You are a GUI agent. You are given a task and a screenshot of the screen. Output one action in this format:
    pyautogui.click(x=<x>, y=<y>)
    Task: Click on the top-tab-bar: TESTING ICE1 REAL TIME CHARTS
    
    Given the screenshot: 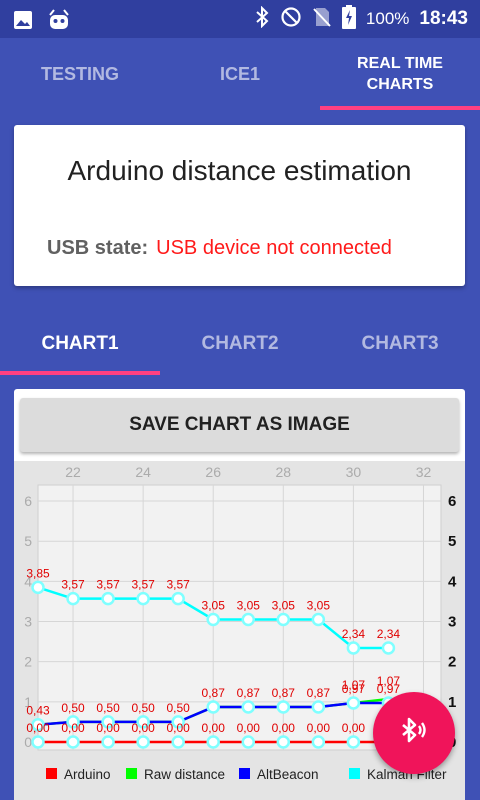 What is the action you would take?
    pyautogui.click(x=240, y=74)
    